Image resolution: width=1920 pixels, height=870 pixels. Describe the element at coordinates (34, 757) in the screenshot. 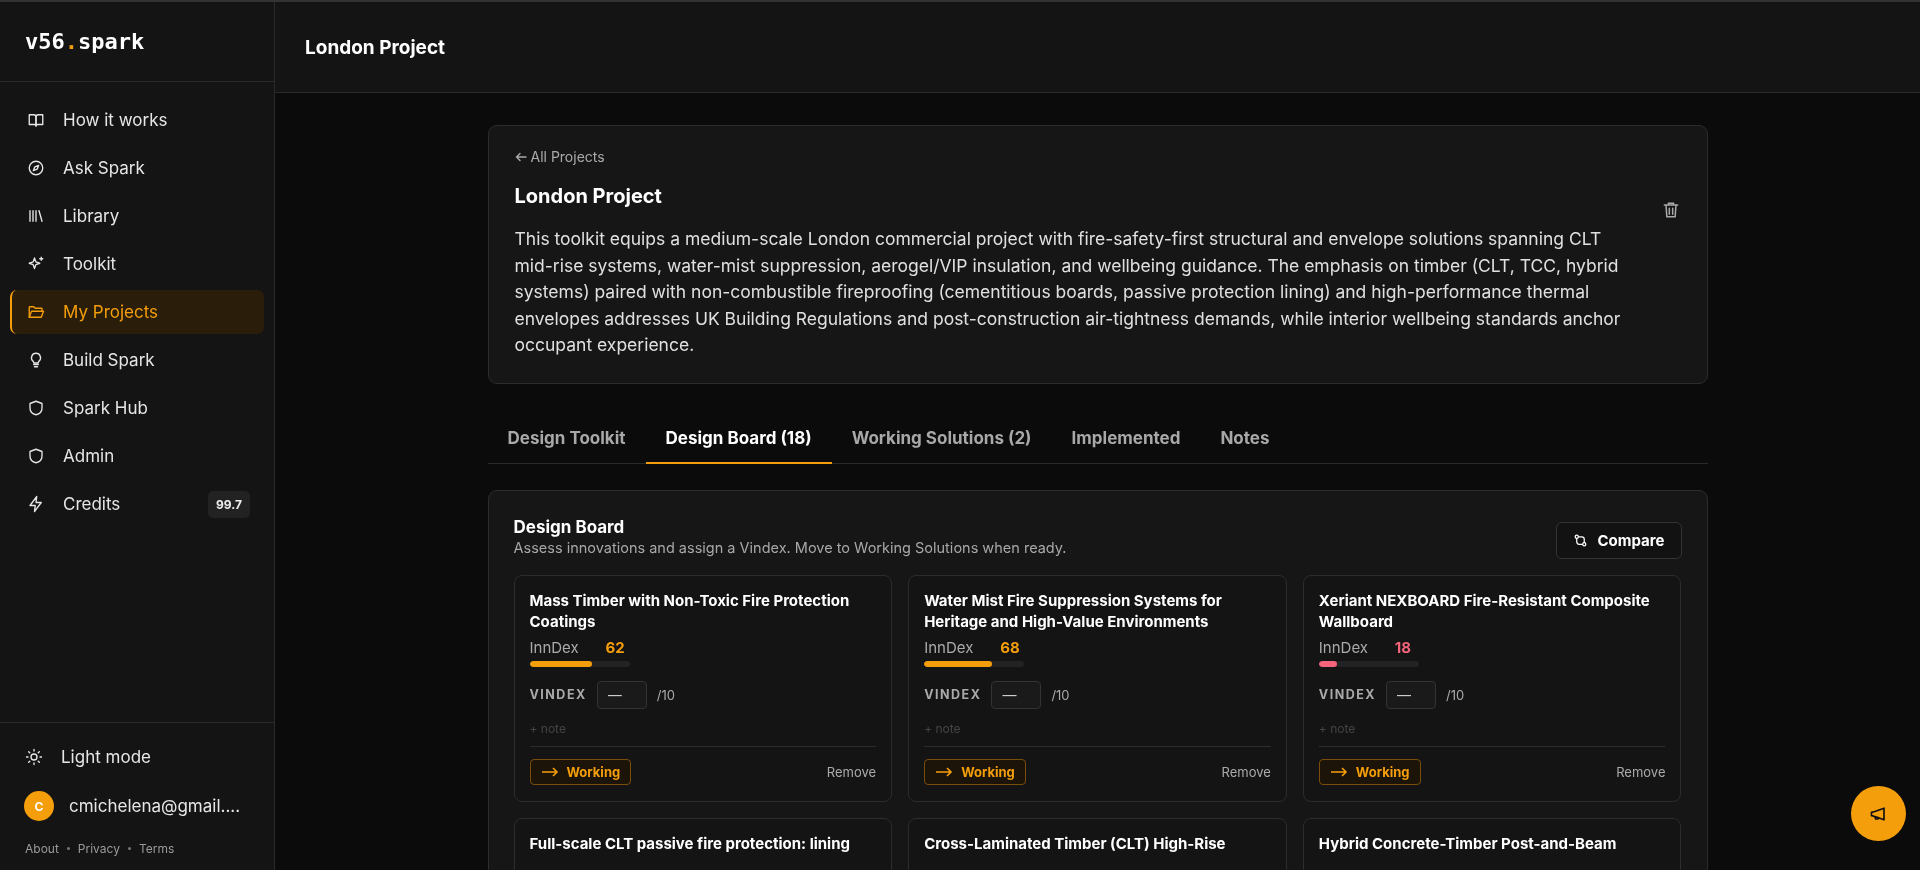

I see `sun-icon` at that location.